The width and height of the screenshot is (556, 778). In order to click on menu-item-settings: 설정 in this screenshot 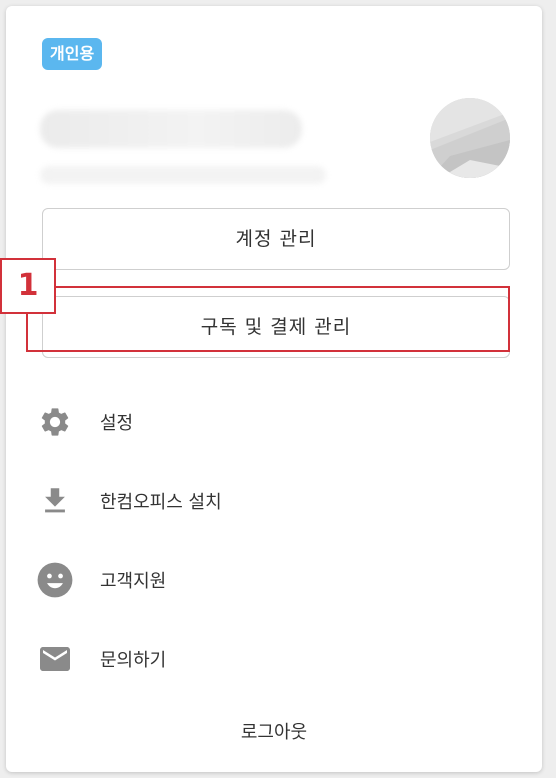, I will do `click(274, 422)`.